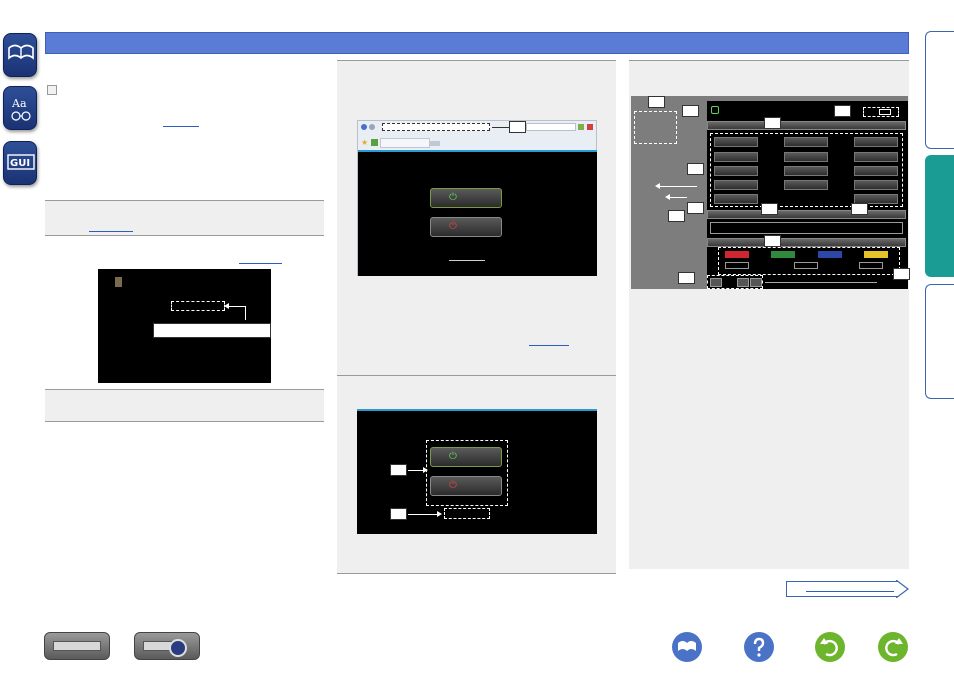  I want to click on blue-button, so click(830, 254).